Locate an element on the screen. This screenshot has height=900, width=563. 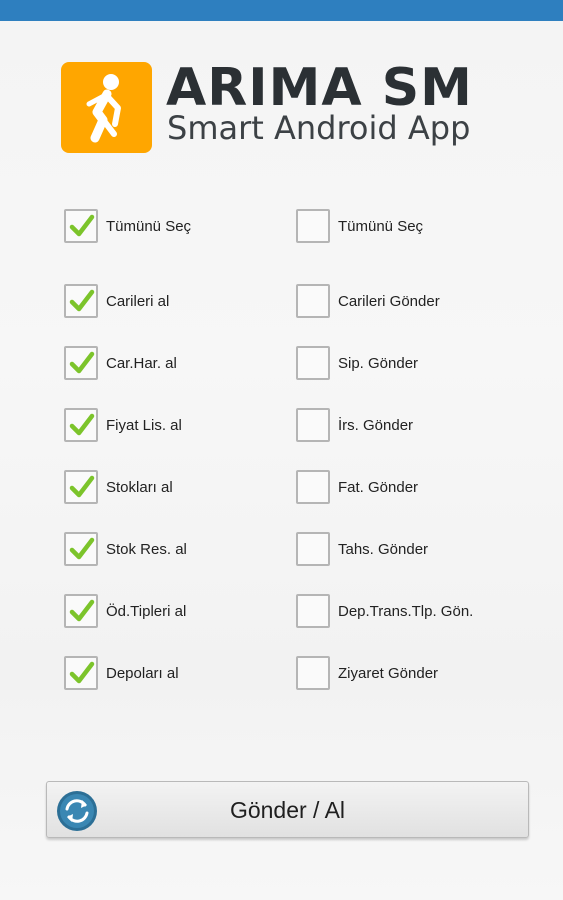
app-logo is located at coordinates (106, 107).